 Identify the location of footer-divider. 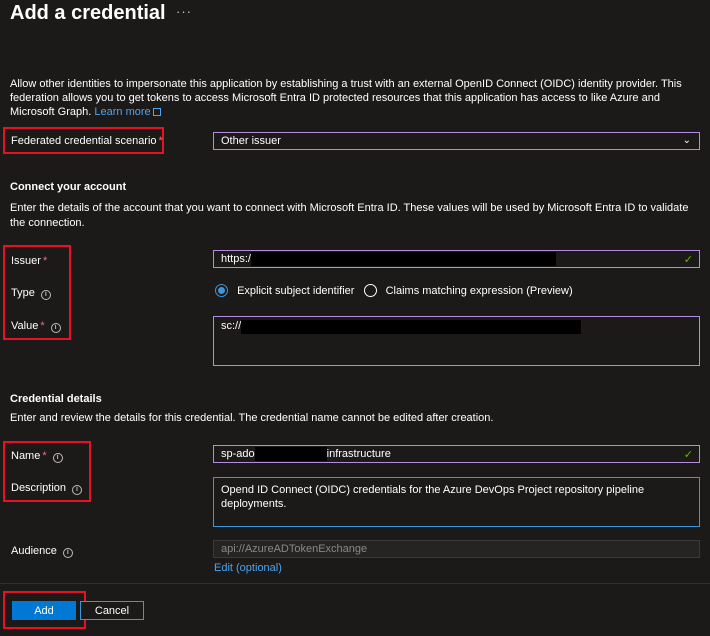
(355, 583).